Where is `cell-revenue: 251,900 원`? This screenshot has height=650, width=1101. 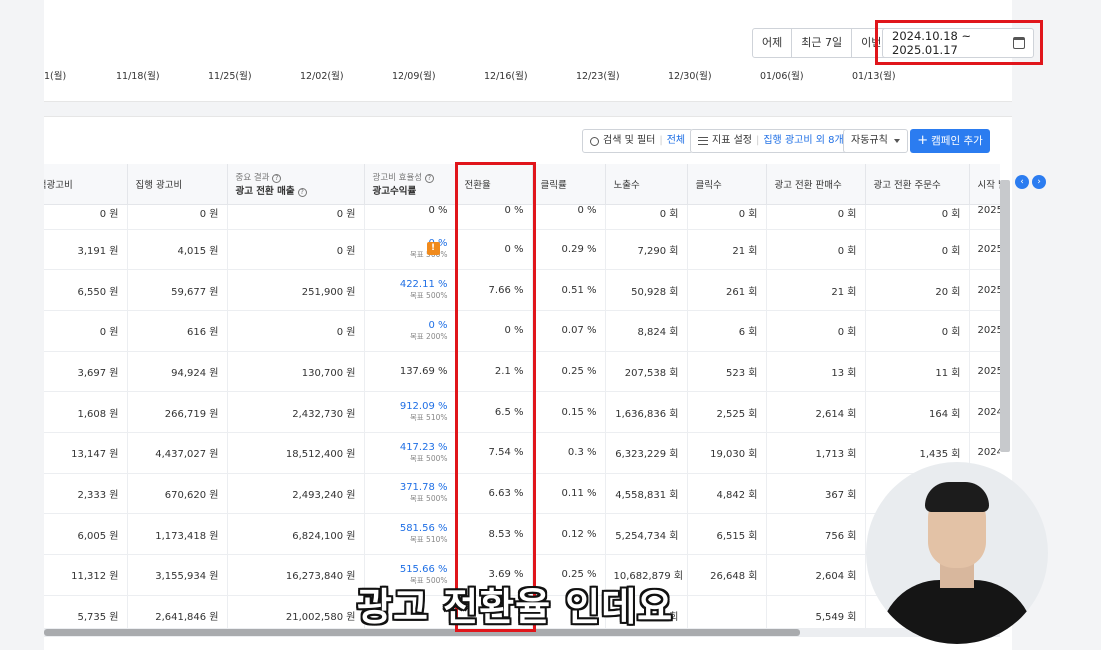
cell-revenue: 251,900 원 is located at coordinates (296, 290).